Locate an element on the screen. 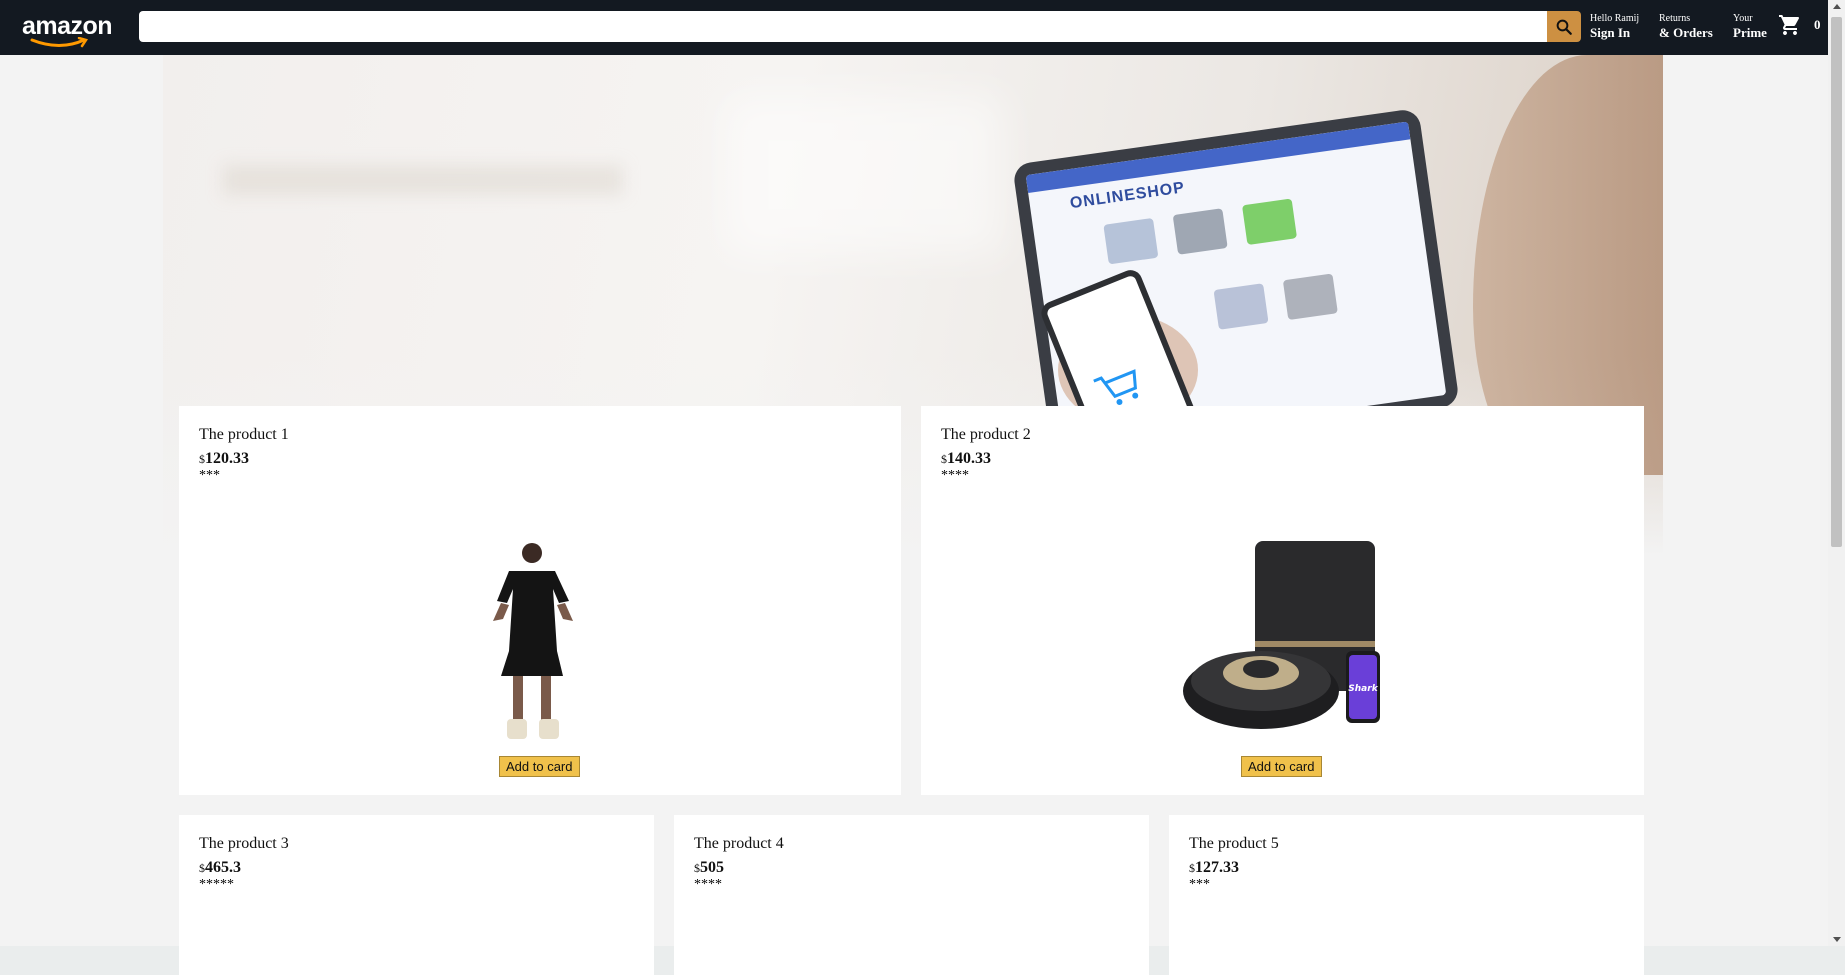  search-button is located at coordinates (1564, 26).